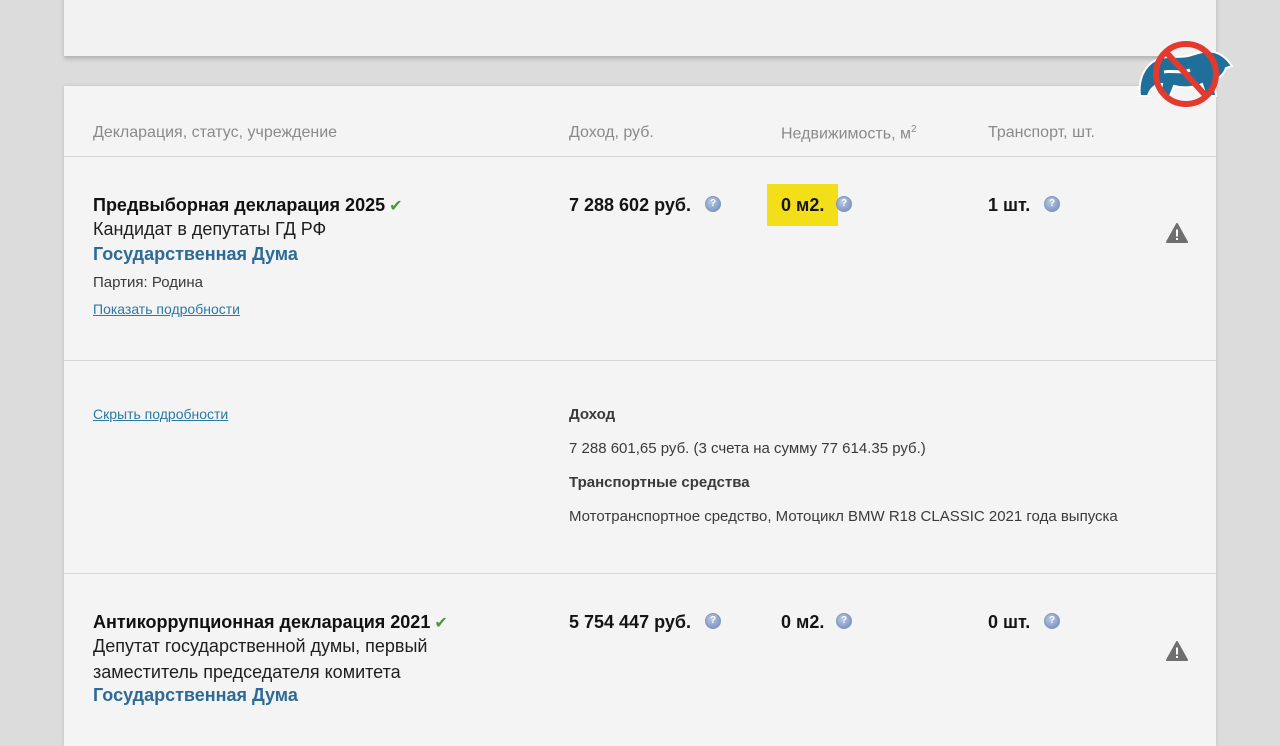 This screenshot has width=1280, height=746. I want to click on row-divider, so click(640, 360).